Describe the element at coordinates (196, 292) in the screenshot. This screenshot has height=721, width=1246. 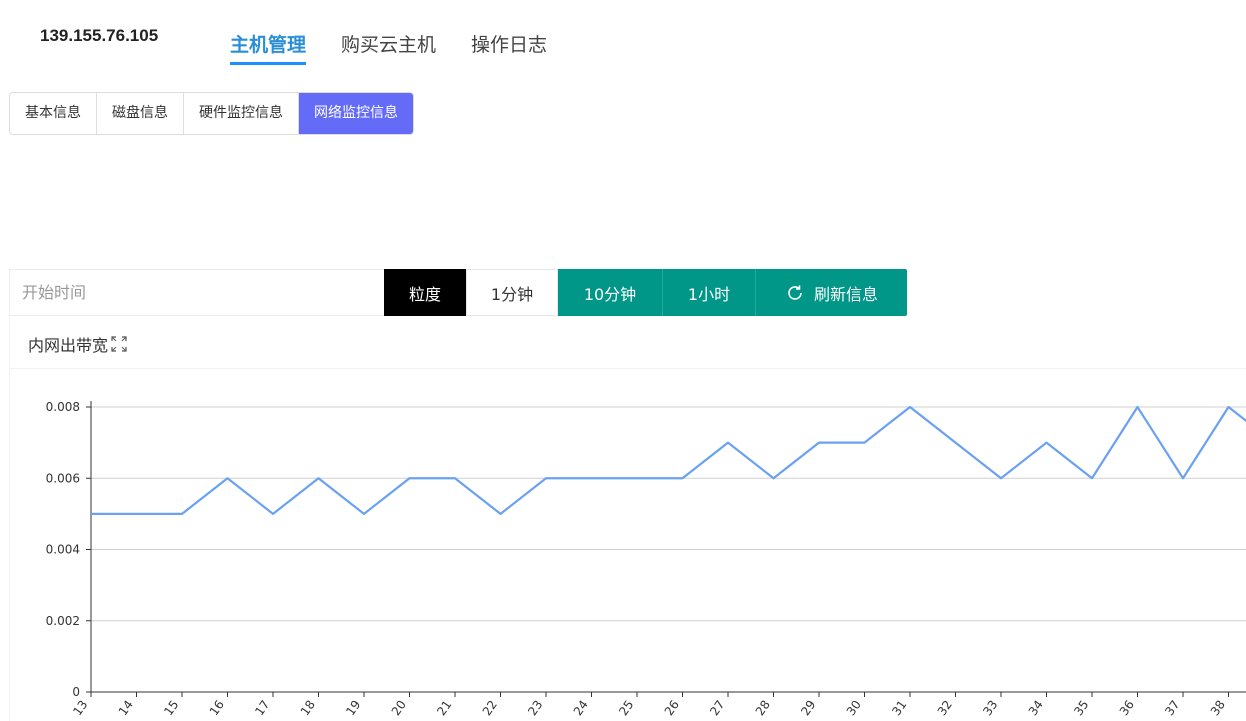
I see `start-time-input` at that location.